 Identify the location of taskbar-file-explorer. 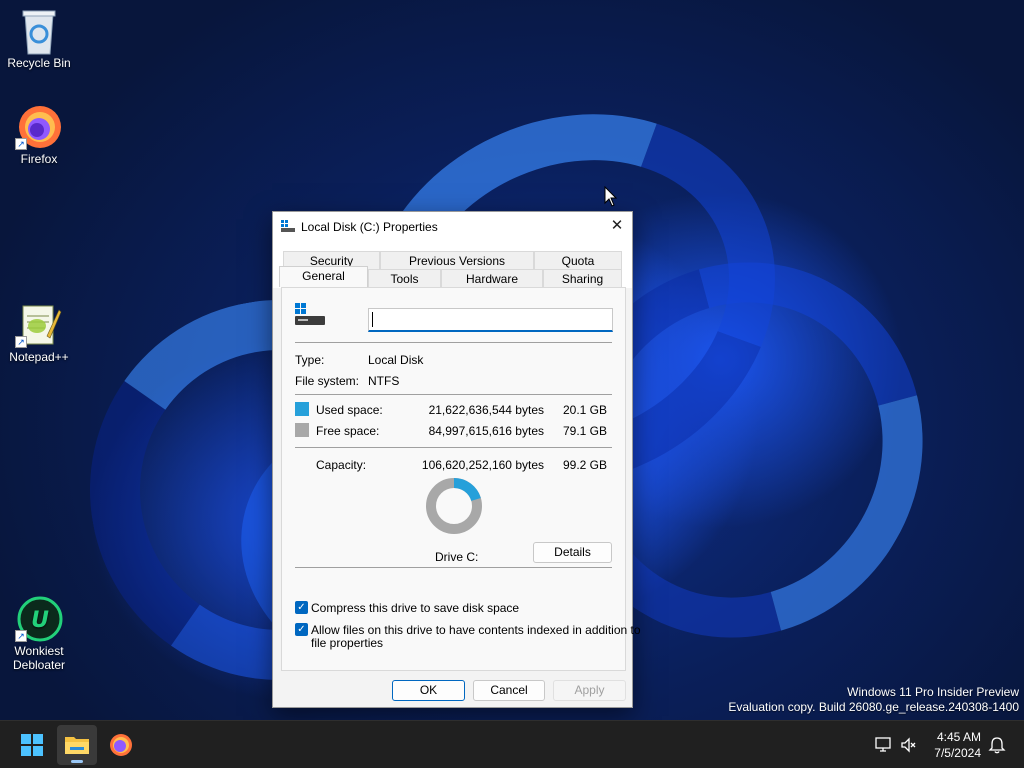
(77, 745).